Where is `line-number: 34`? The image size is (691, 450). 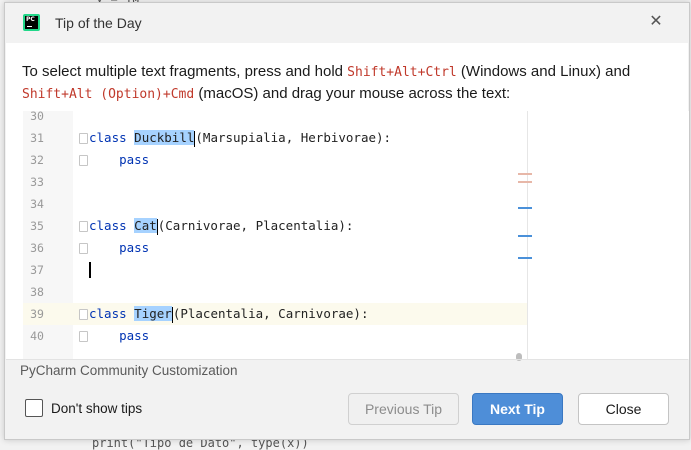
line-number: 34 is located at coordinates (37, 204).